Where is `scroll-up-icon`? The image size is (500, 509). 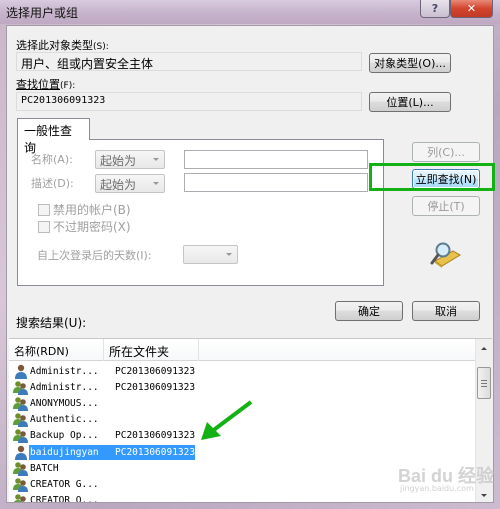
scroll-up-icon is located at coordinates (484, 348).